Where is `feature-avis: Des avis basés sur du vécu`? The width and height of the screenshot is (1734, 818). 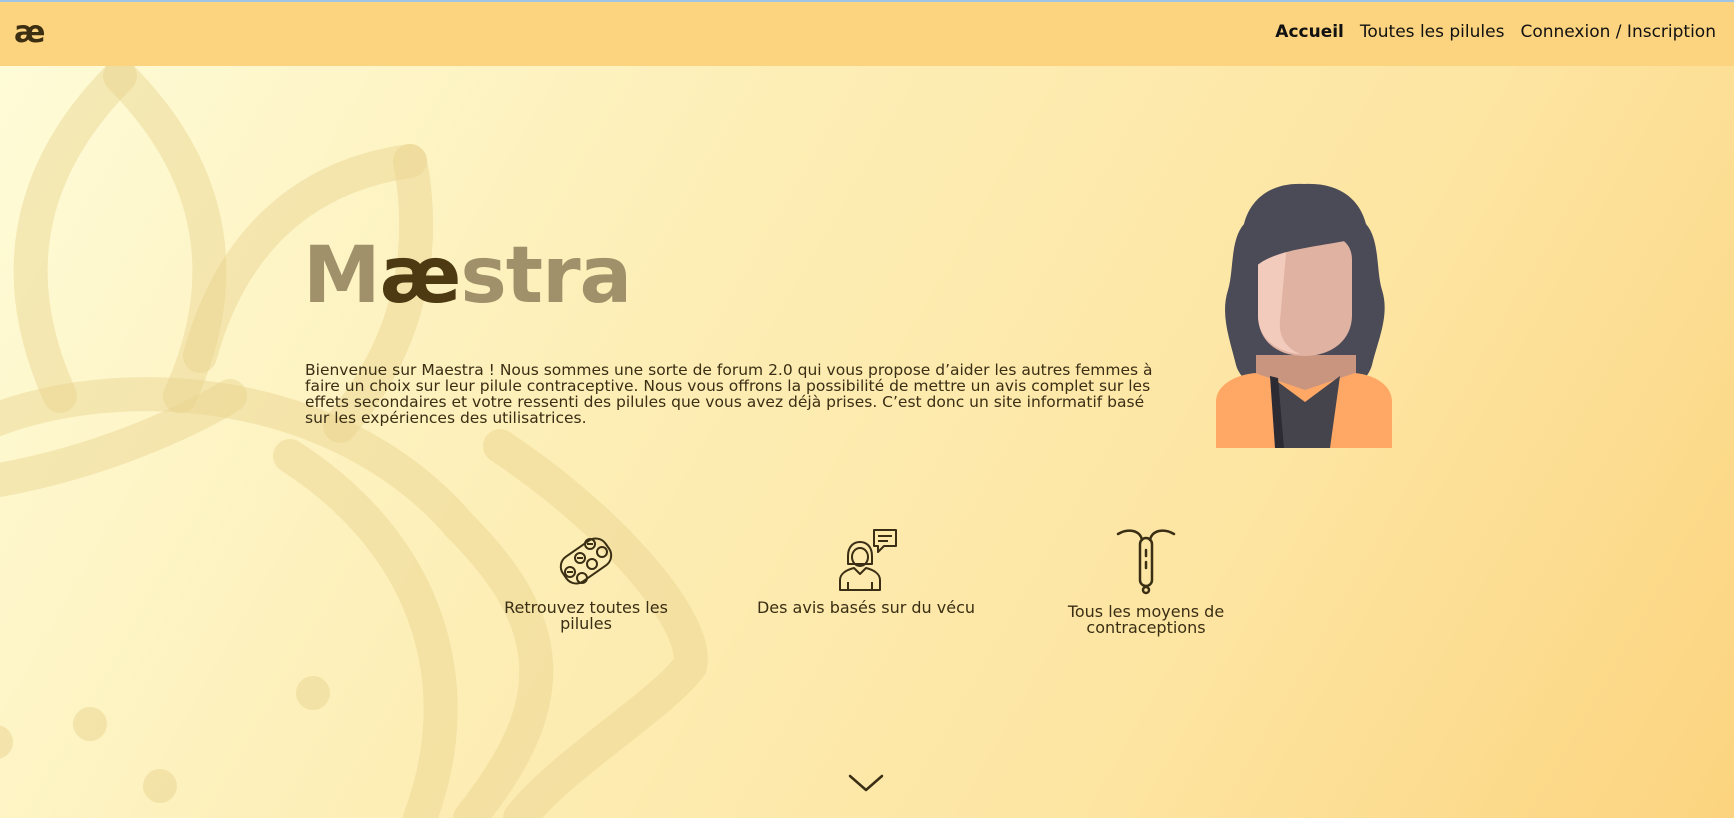 feature-avis: Des avis basés sur du vécu is located at coordinates (866, 572).